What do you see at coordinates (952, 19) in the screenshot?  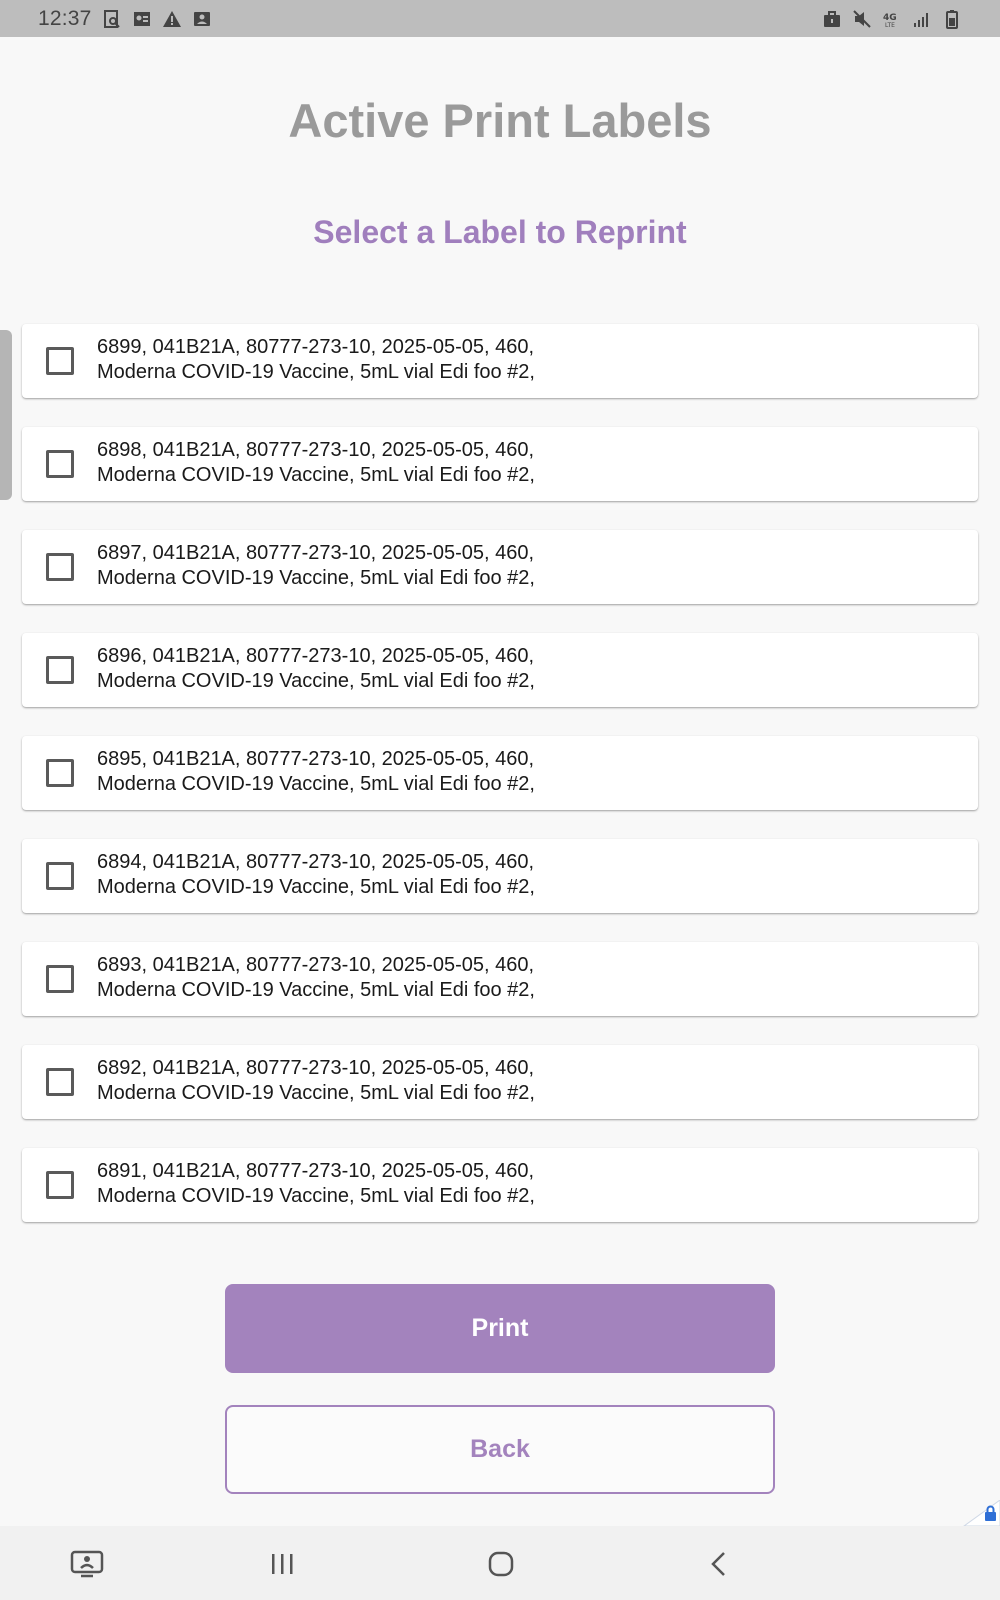 I see `battery-icon` at bounding box center [952, 19].